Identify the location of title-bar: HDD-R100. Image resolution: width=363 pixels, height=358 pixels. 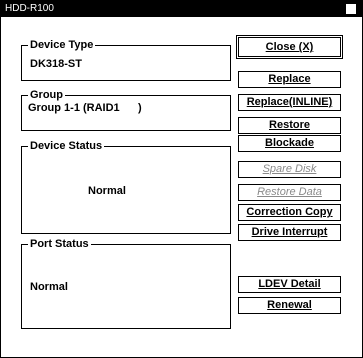
(181, 9).